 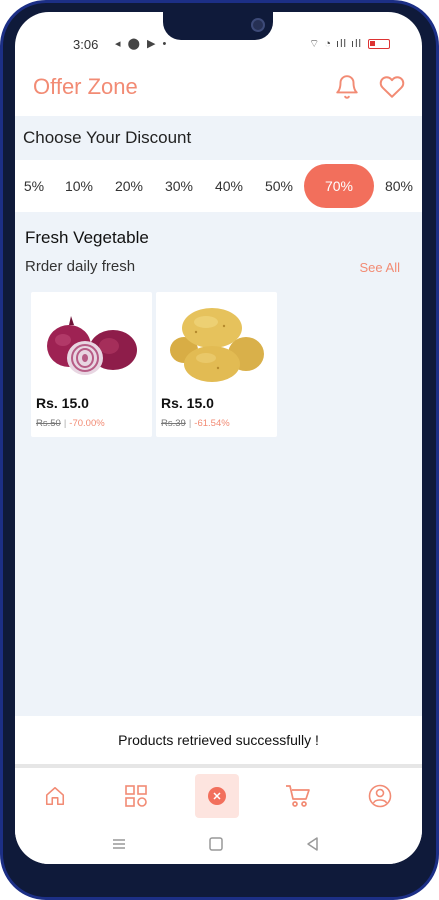 What do you see at coordinates (379, 44) in the screenshot?
I see `battery-icon` at bounding box center [379, 44].